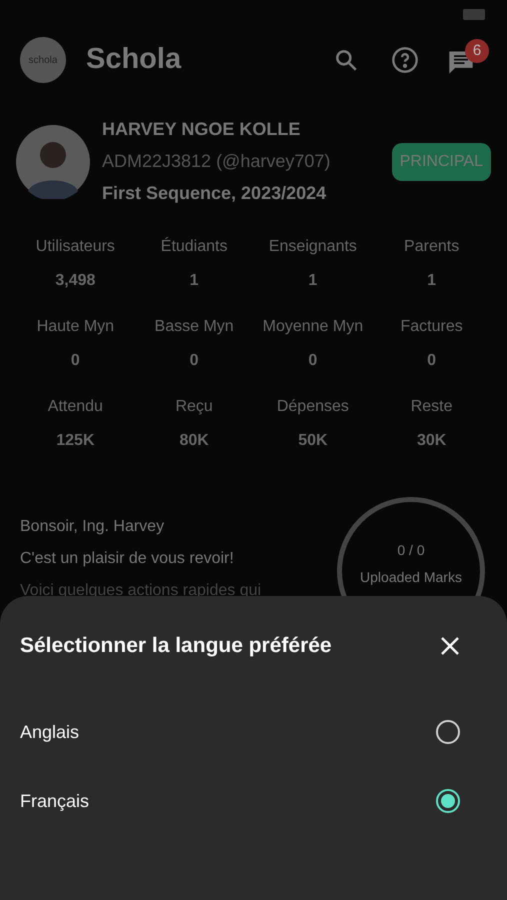  Describe the element at coordinates (431, 407) in the screenshot. I see `stat-label: Reste` at that location.